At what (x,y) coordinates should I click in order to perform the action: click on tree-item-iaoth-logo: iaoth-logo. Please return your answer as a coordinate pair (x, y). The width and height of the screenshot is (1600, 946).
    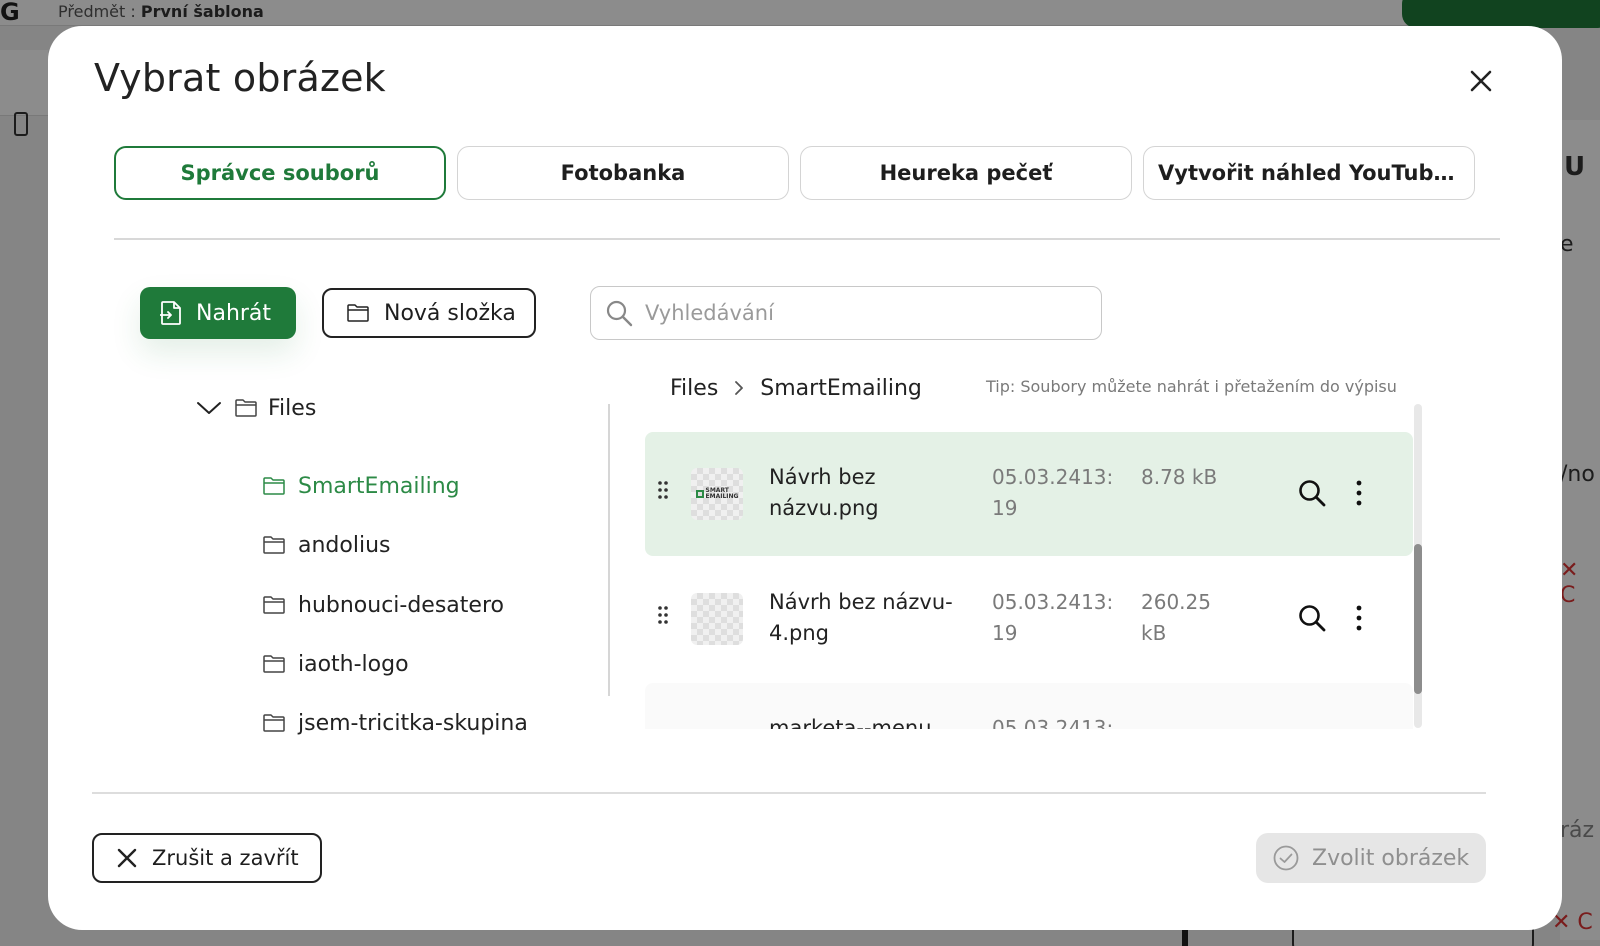
    Looking at the image, I should click on (335, 664).